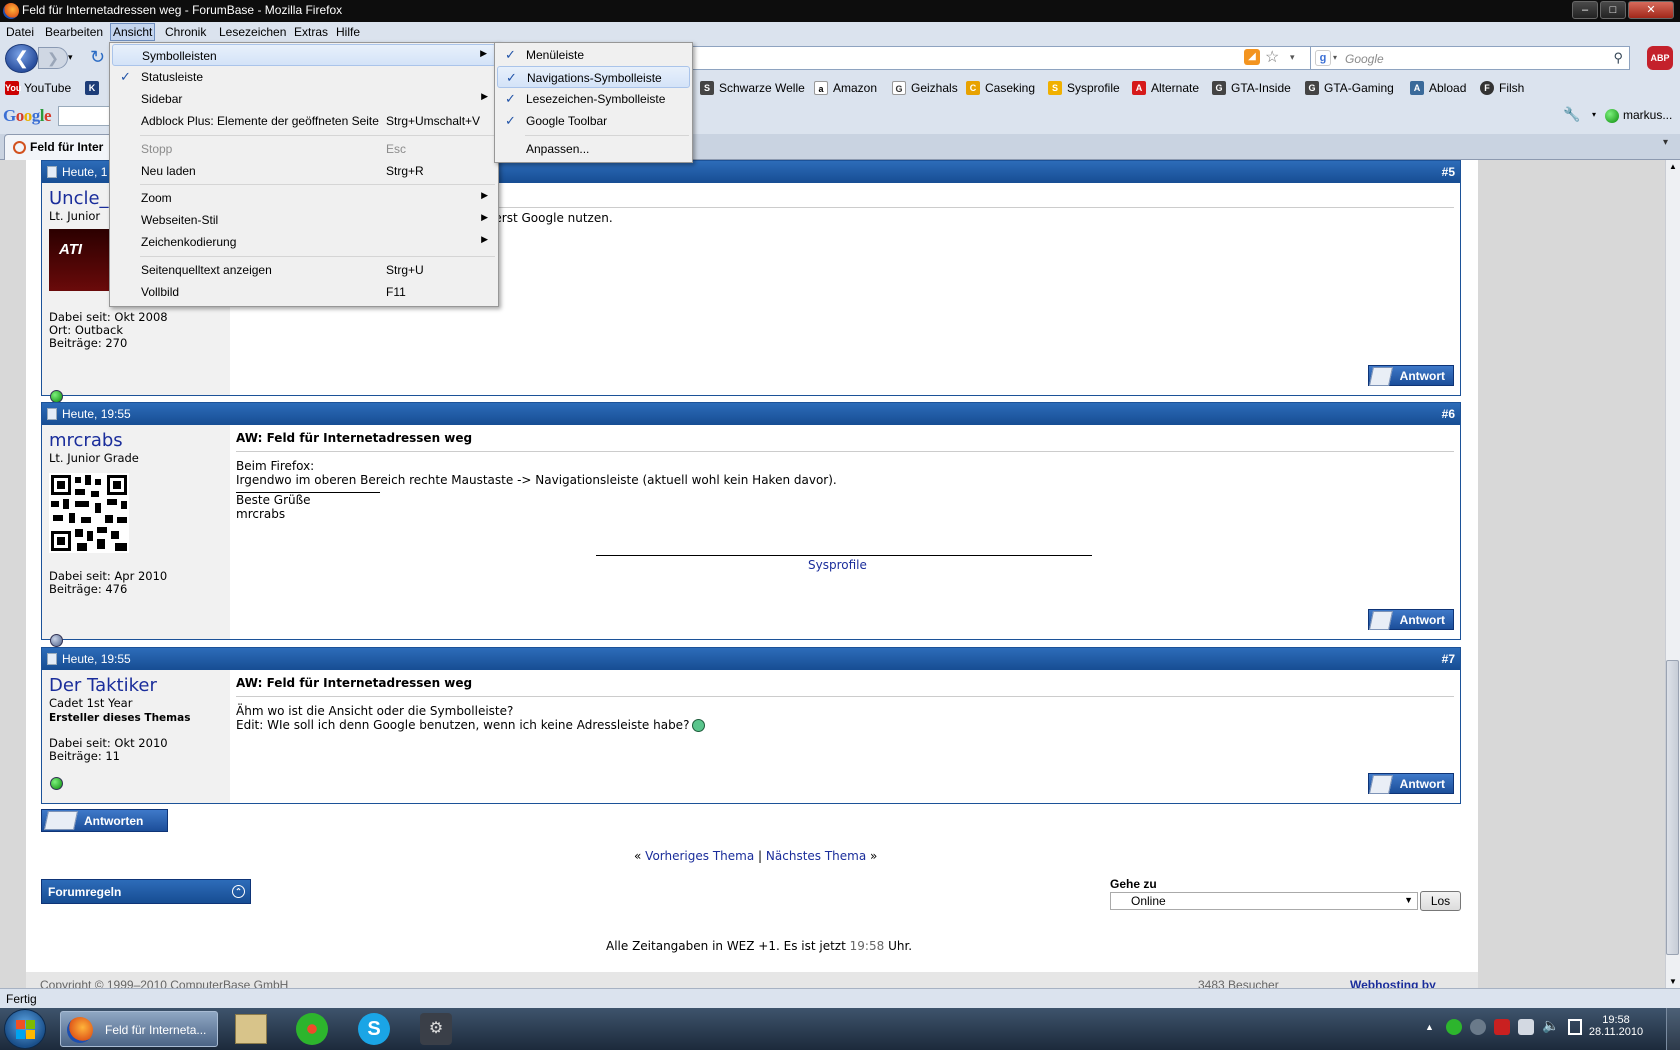 The width and height of the screenshot is (1680, 1050). Describe the element at coordinates (752, 88) in the screenshot. I see `bookmark-schwarze-welle: S Schwarze Welle` at that location.